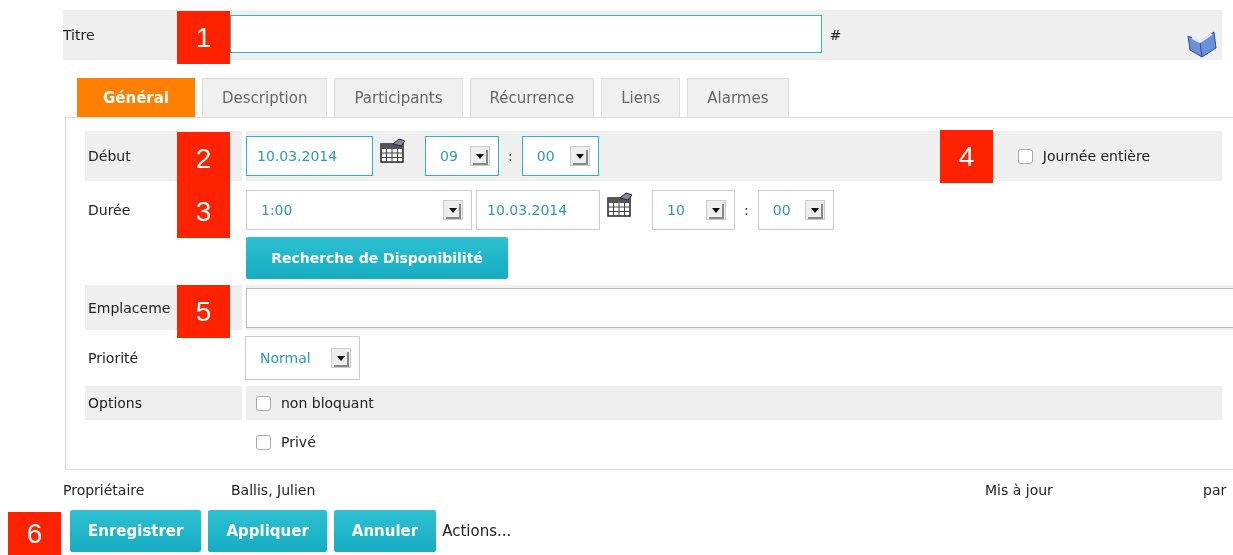  Describe the element at coordinates (525, 34) in the screenshot. I see `title-input` at that location.